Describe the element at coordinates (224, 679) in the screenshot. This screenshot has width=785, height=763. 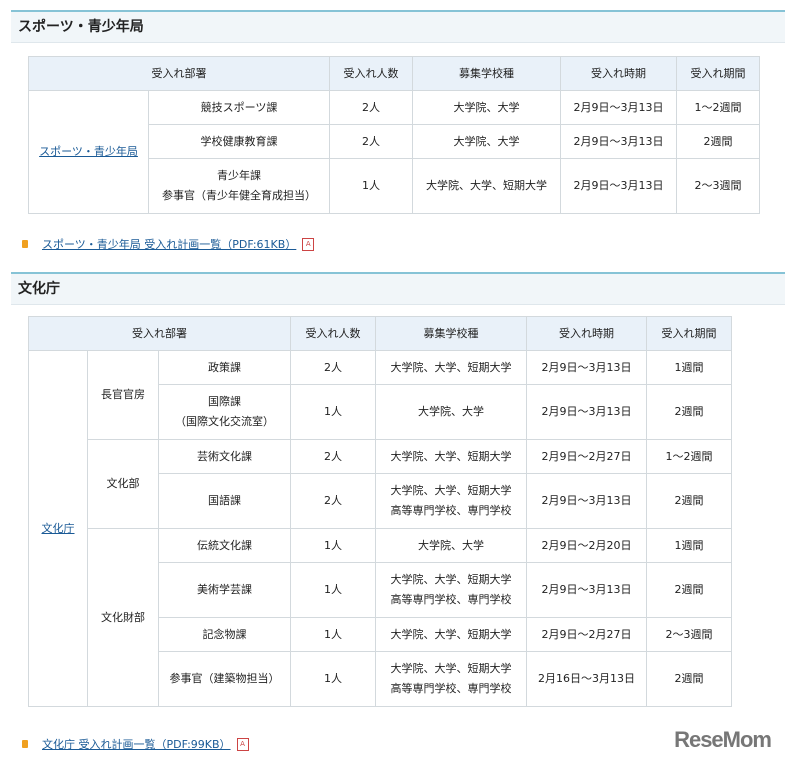
I see `unit-cell: 参事官（建築物担当）` at that location.